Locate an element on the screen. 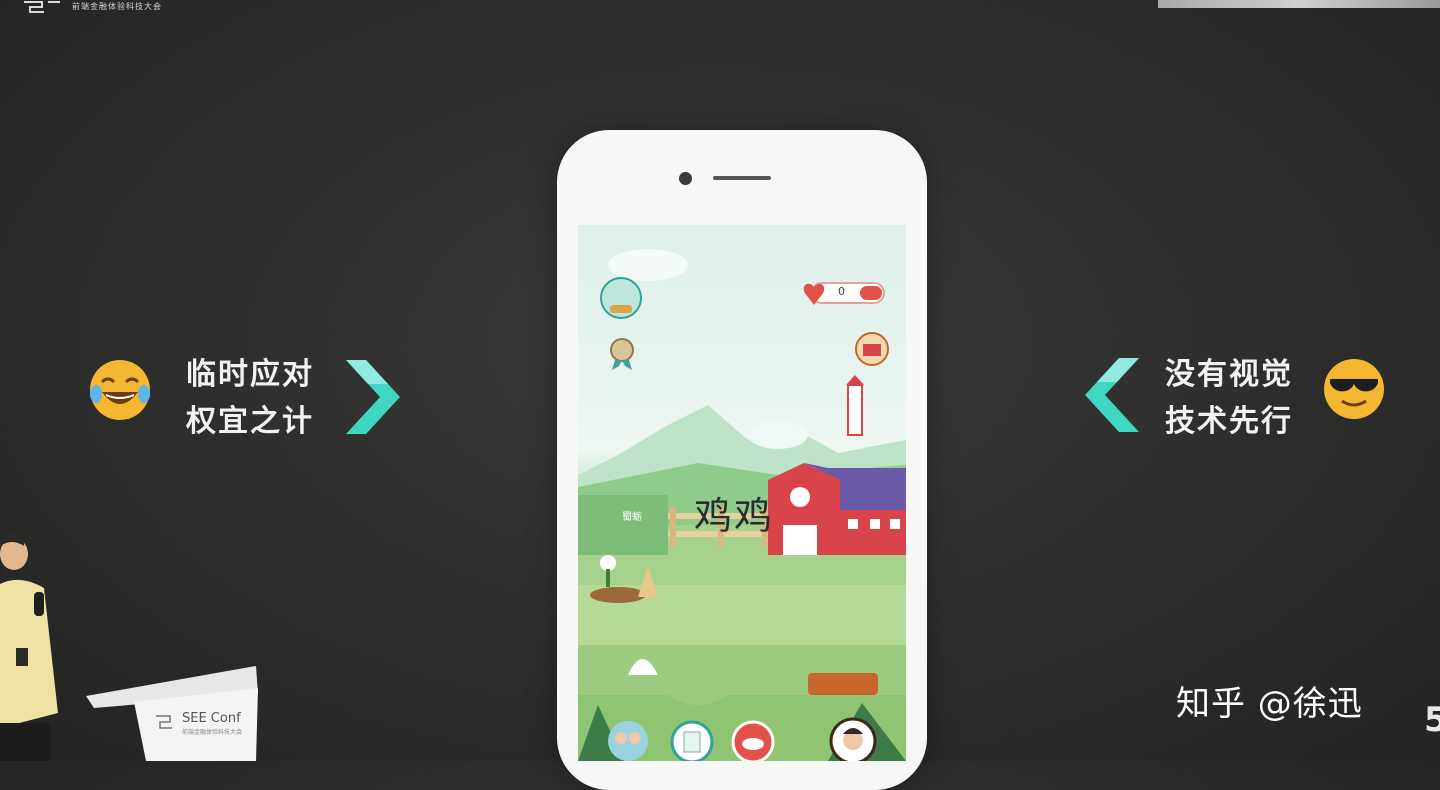 This screenshot has width=1440, height=790. friends-tab-icon is located at coordinates (628, 739).